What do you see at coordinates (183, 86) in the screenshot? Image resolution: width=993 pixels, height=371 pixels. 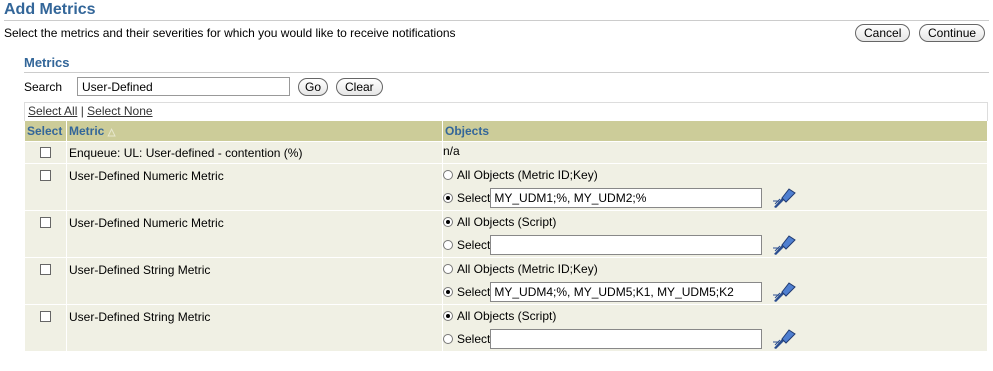 I see `search-input` at bounding box center [183, 86].